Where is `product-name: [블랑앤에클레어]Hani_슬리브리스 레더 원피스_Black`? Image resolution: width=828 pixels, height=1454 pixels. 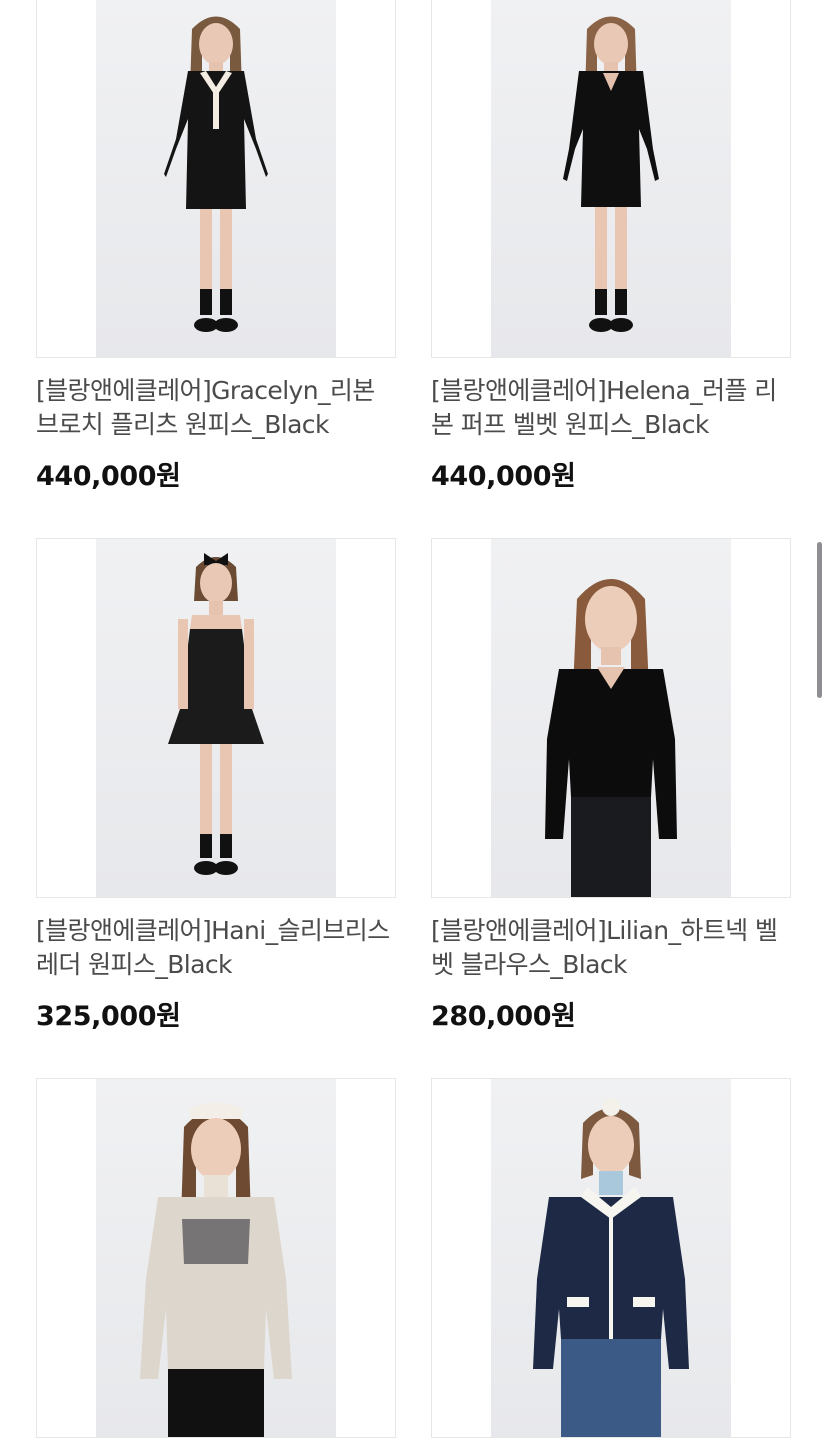
product-name: [블랑앤에클레어]Hani_슬리브리스 레더 원피스_Black is located at coordinates (216, 948).